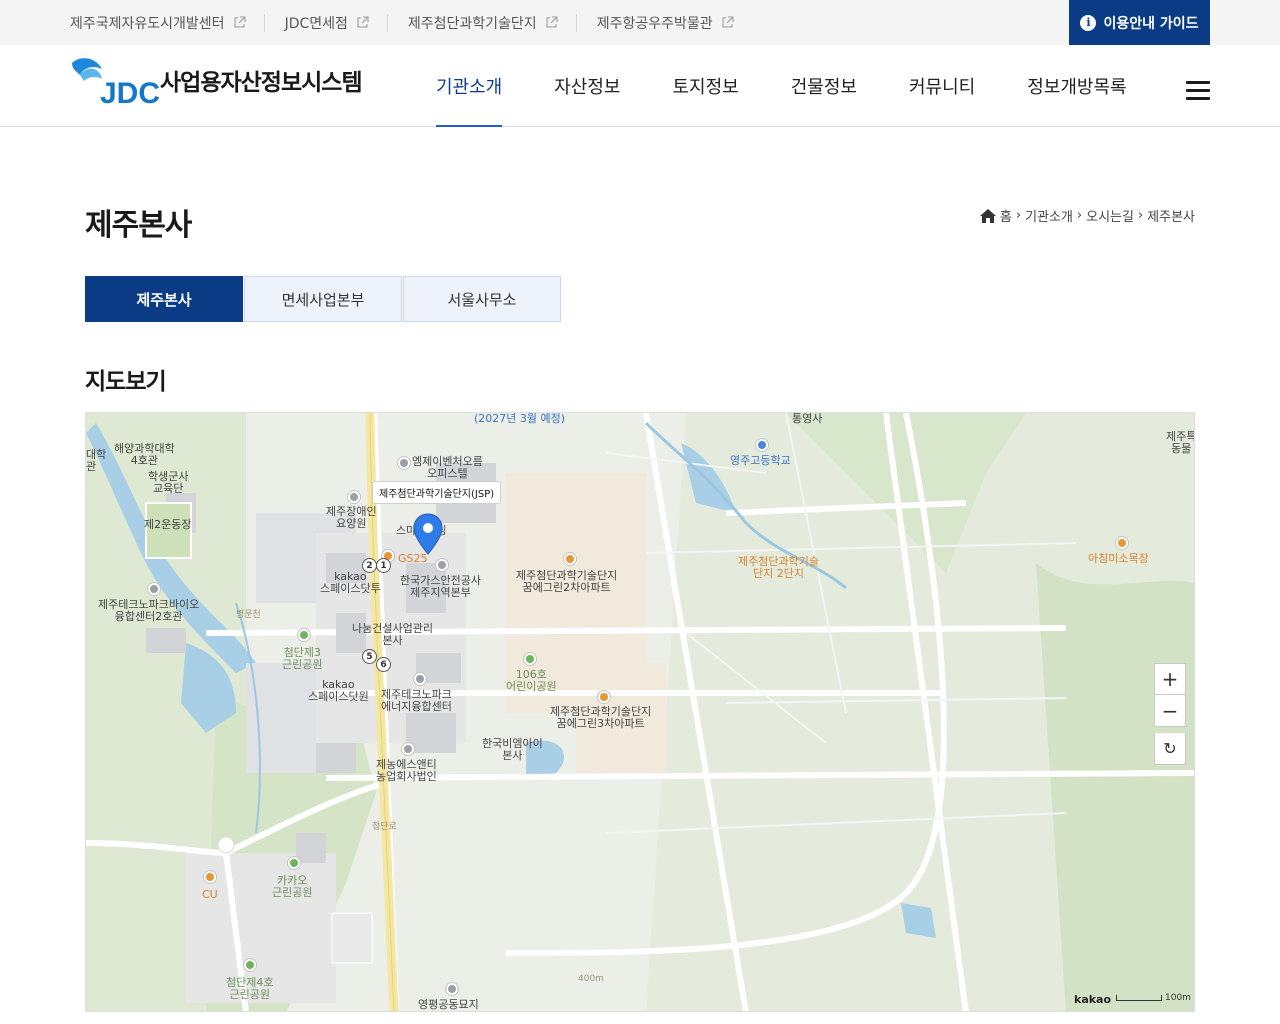 The height and width of the screenshot is (1024, 1280). What do you see at coordinates (1076, 86) in the screenshot?
I see `nav-open-data: 정보개방목록` at bounding box center [1076, 86].